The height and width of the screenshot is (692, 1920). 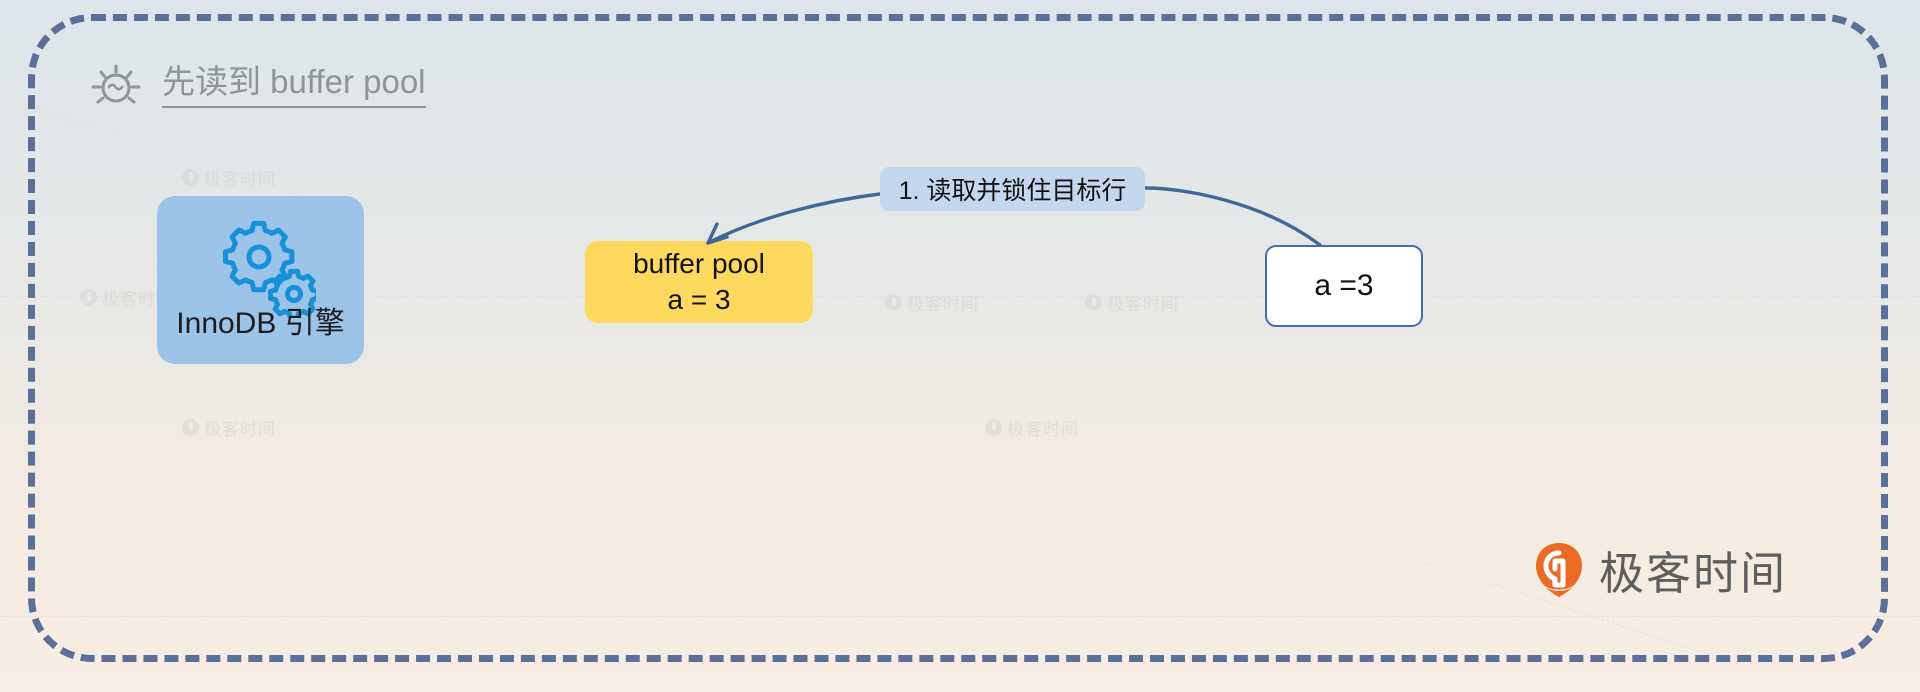 I want to click on edge-label-read-and-lock: 1. 读取并锁住目标行, so click(x=1012, y=189).